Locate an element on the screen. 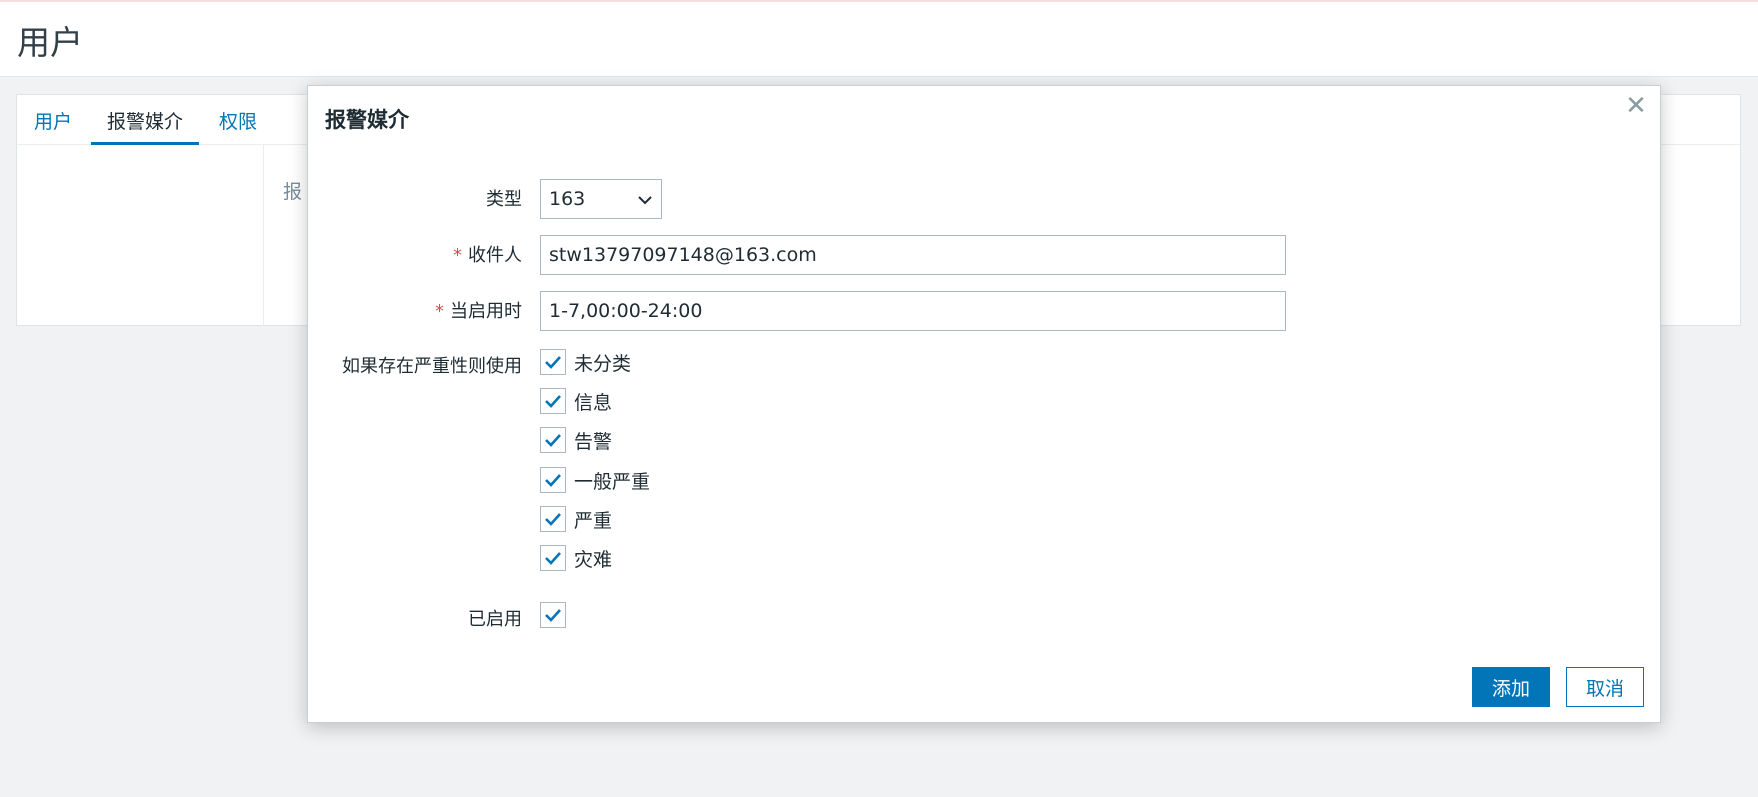 This screenshot has height=797, width=1758. severity-information: 信息 is located at coordinates (576, 401).